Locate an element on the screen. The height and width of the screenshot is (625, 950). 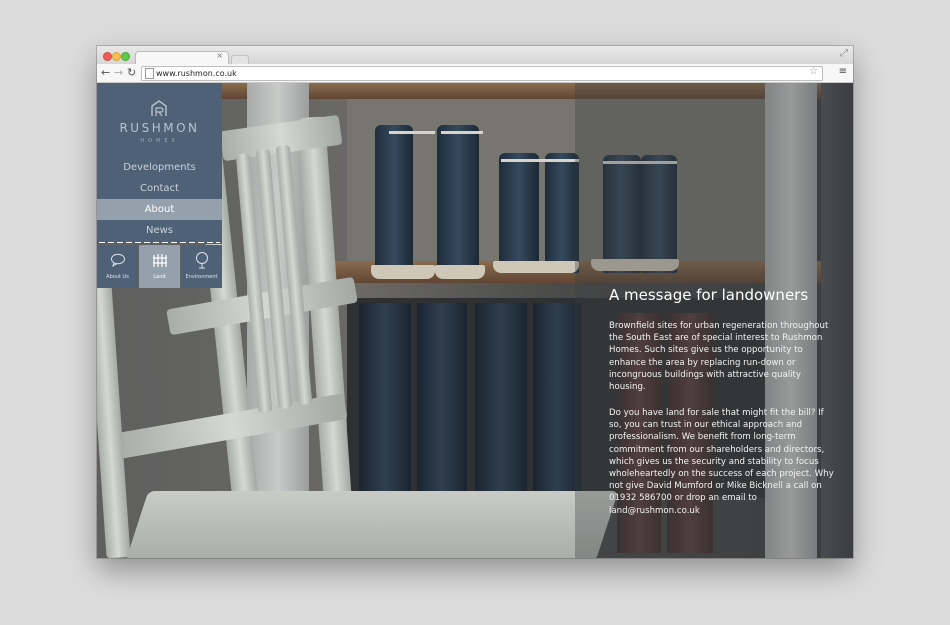
bookmark-star-icon: ☆ is located at coordinates (813, 71).